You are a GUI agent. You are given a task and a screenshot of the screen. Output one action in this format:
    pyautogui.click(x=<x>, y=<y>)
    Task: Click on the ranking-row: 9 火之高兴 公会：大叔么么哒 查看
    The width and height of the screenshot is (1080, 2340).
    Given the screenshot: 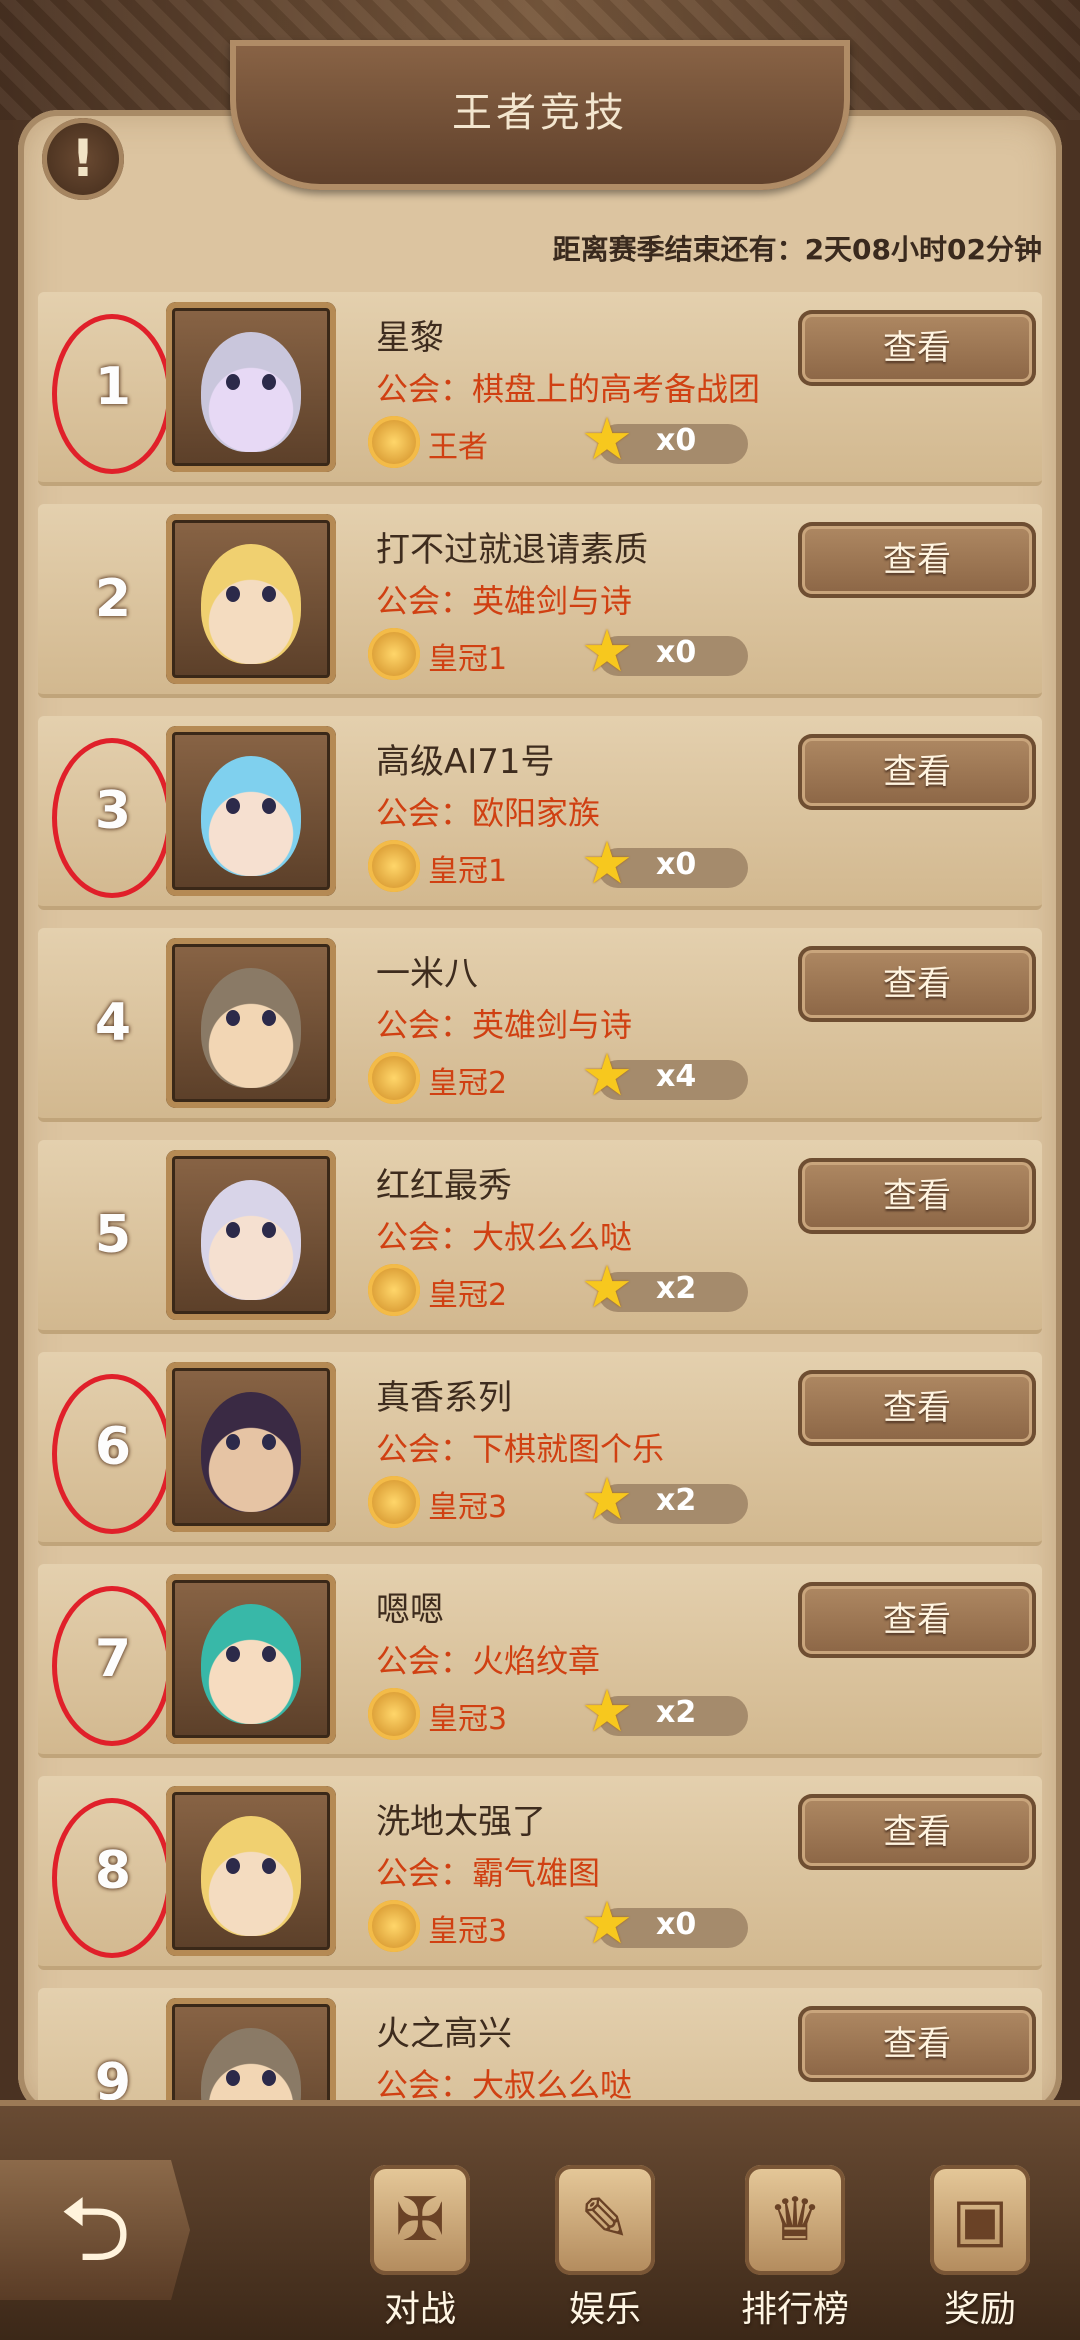 What is the action you would take?
    pyautogui.click(x=540, y=2044)
    